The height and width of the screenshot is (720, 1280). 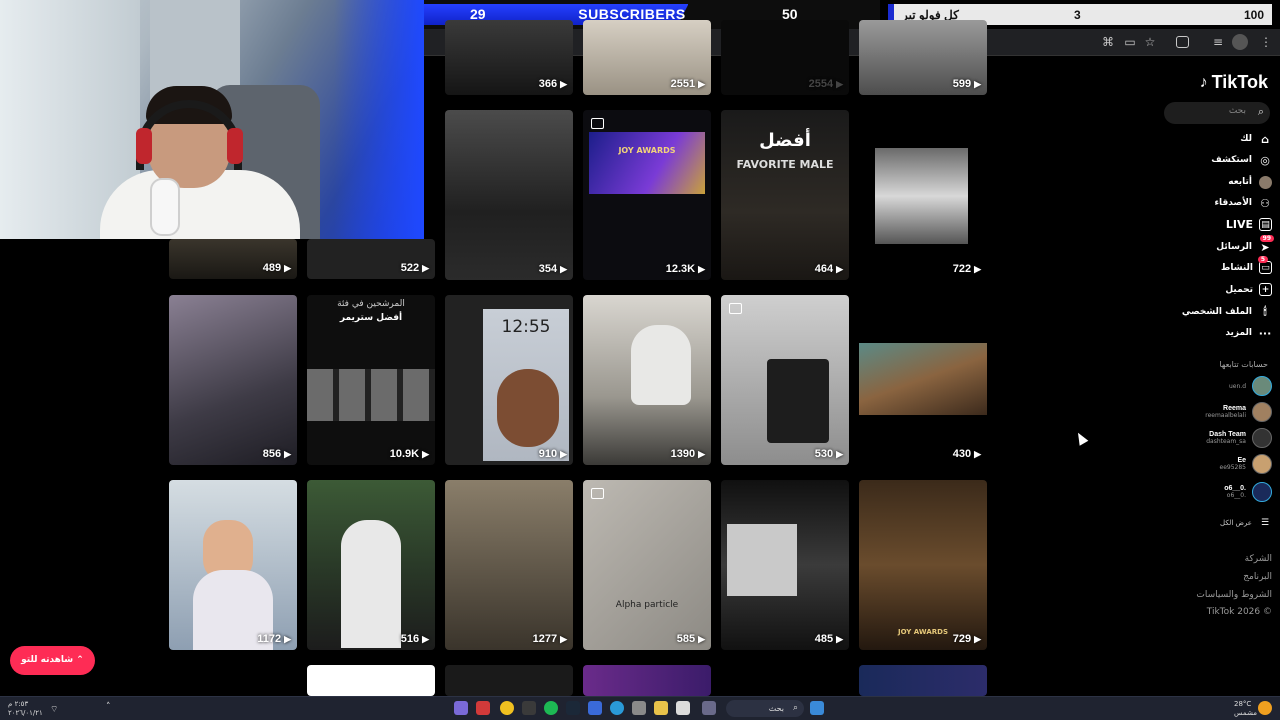 What do you see at coordinates (1265, 203) in the screenshot?
I see `friends-icon: ⚇` at bounding box center [1265, 203].